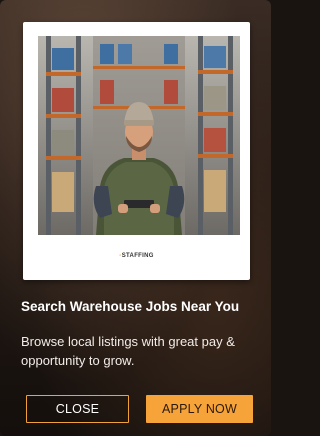  Describe the element at coordinates (77, 409) in the screenshot. I see `close-button: CLOSE` at that location.